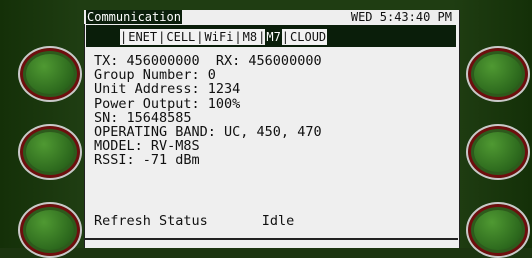 The height and width of the screenshot is (258, 532). Describe the element at coordinates (219, 37) in the screenshot. I see `tab-wifi: WiFi` at that location.